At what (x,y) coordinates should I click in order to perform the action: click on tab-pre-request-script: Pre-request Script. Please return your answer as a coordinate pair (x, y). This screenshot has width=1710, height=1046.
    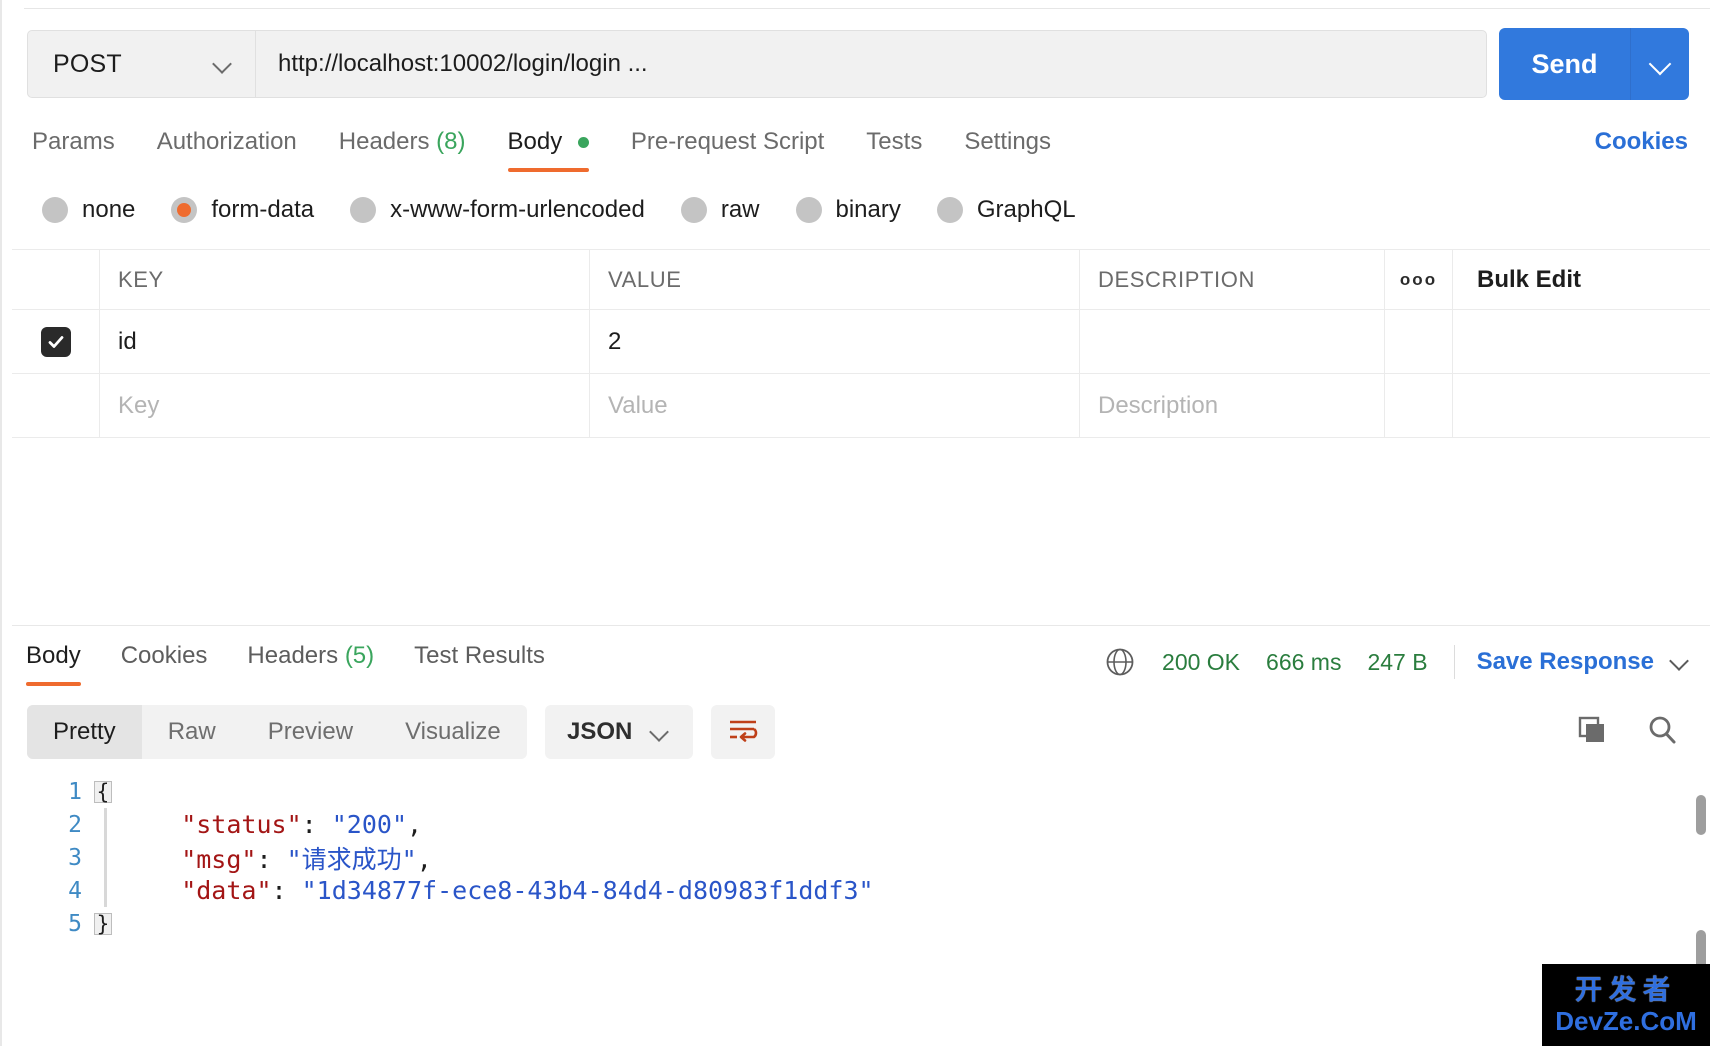
    Looking at the image, I should click on (727, 150).